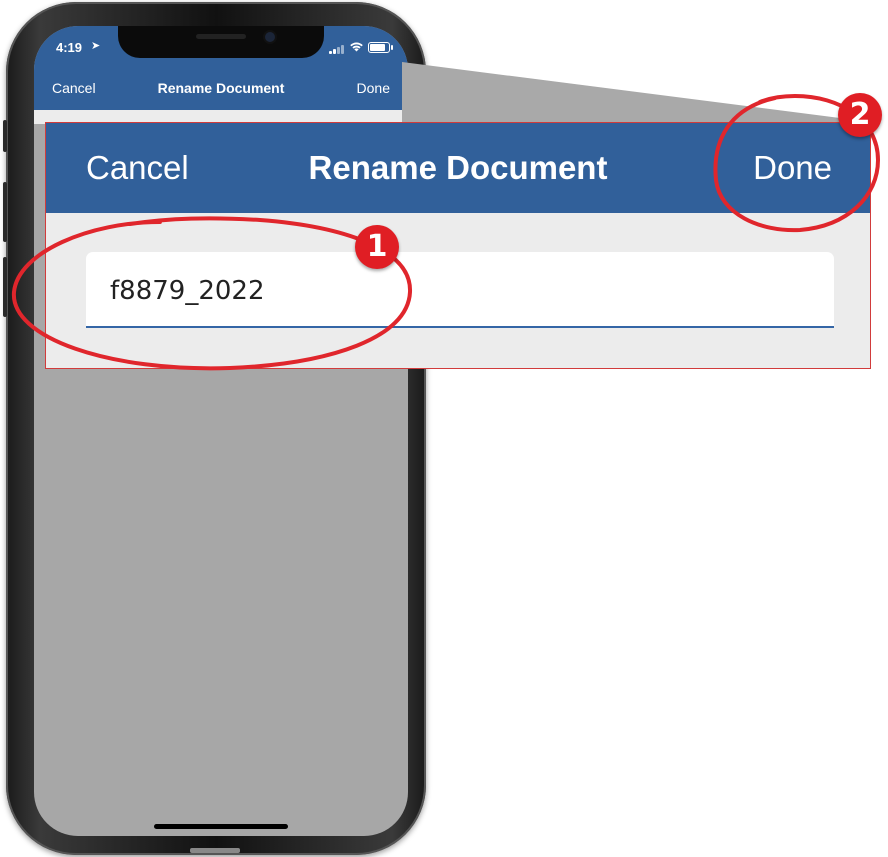 The width and height of the screenshot is (888, 857). I want to click on phone-port, so click(215, 850).